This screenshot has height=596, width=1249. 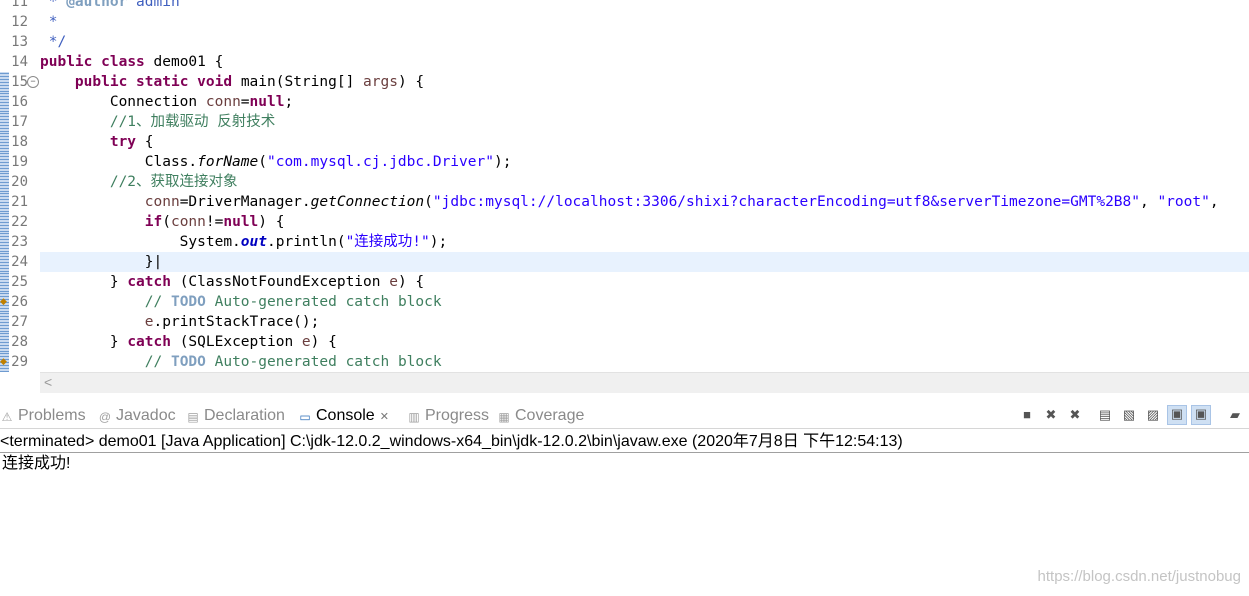 What do you see at coordinates (105, 417) in the screenshot?
I see `javadoc-icon: @` at bounding box center [105, 417].